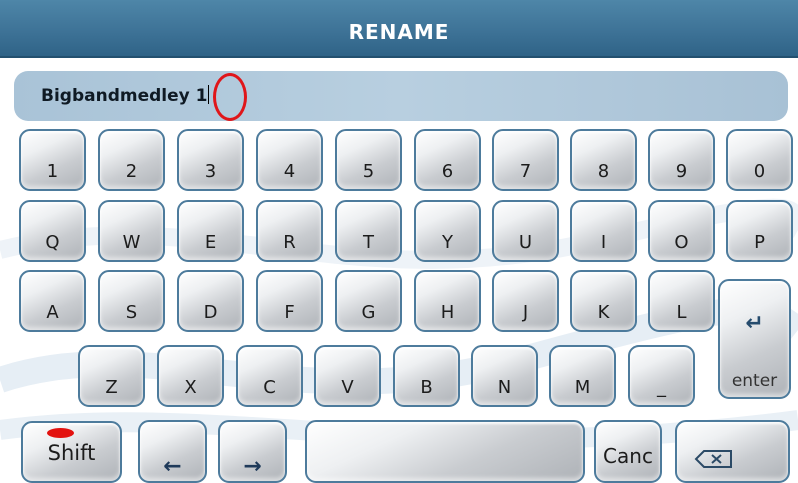 The width and height of the screenshot is (798, 483). Describe the element at coordinates (111, 387) in the screenshot. I see `key-label: Z` at that location.